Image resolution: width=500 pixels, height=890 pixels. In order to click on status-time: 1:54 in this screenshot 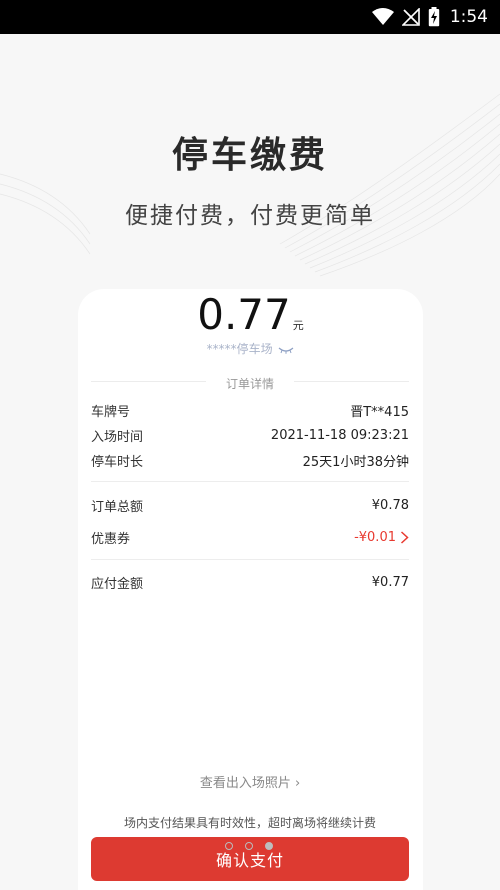, I will do `click(468, 17)`.